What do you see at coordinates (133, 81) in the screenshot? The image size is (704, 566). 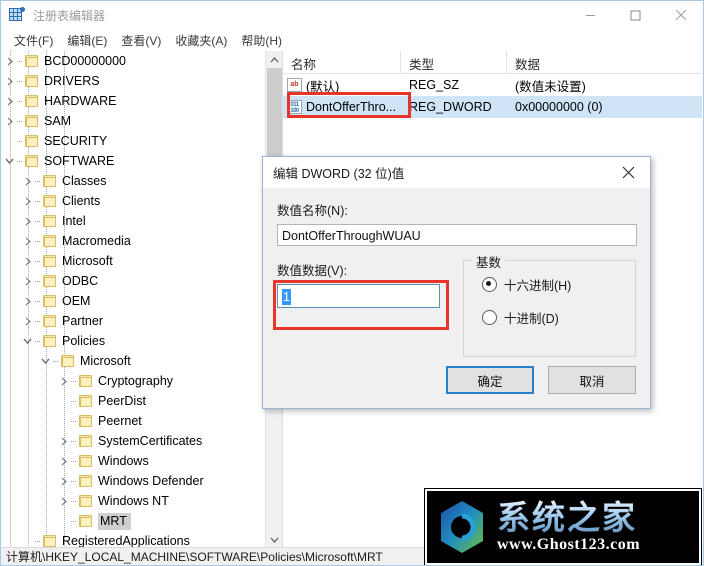 I see `tree-node: DRIVERS` at bounding box center [133, 81].